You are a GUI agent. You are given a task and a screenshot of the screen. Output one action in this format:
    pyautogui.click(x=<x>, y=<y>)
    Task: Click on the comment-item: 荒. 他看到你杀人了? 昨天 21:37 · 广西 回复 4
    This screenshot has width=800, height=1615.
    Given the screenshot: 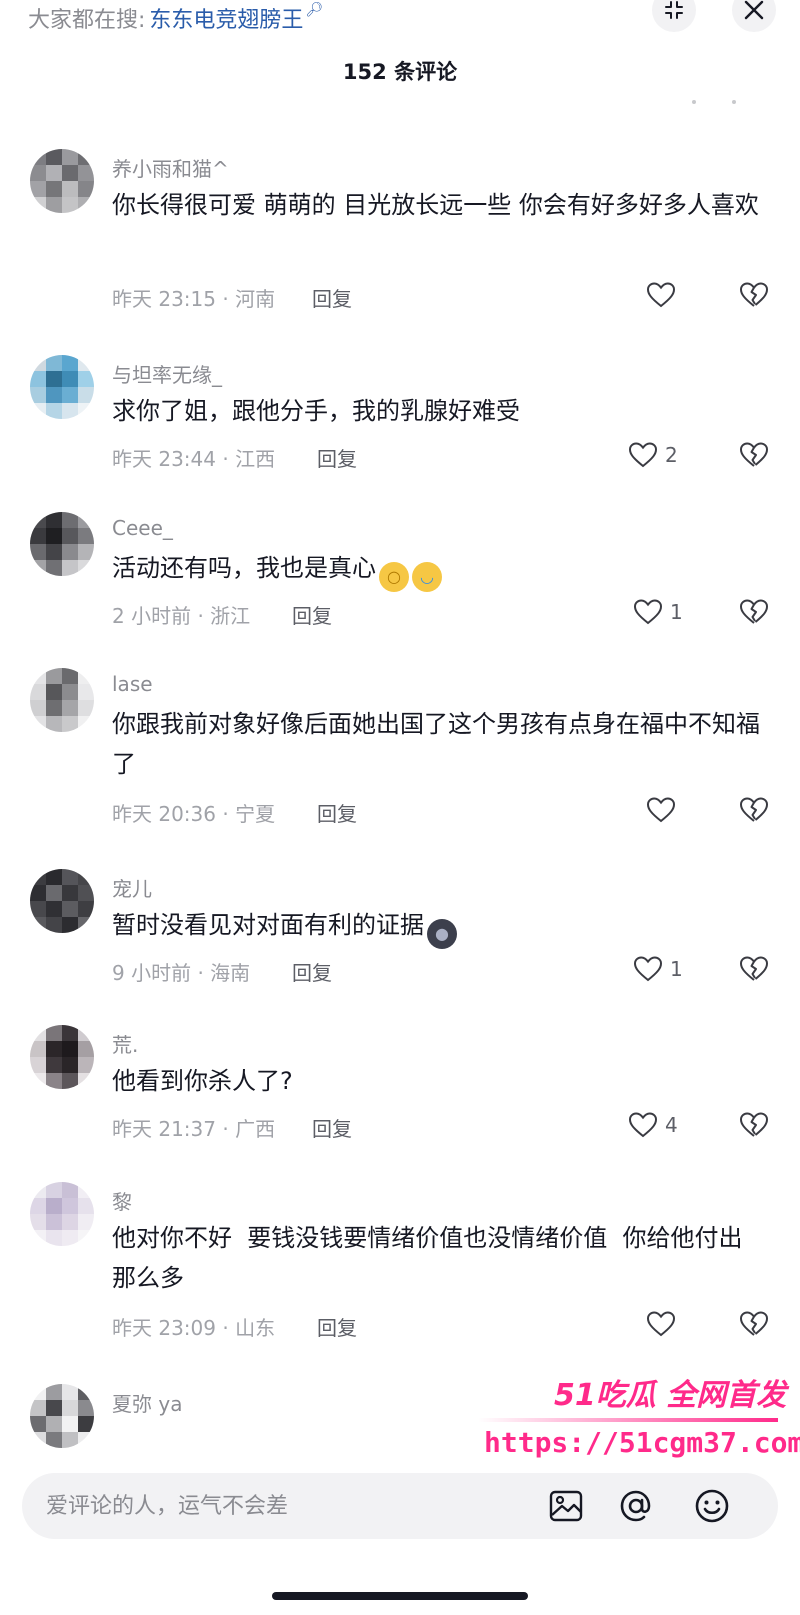 What is the action you would take?
    pyautogui.click(x=400, y=1081)
    